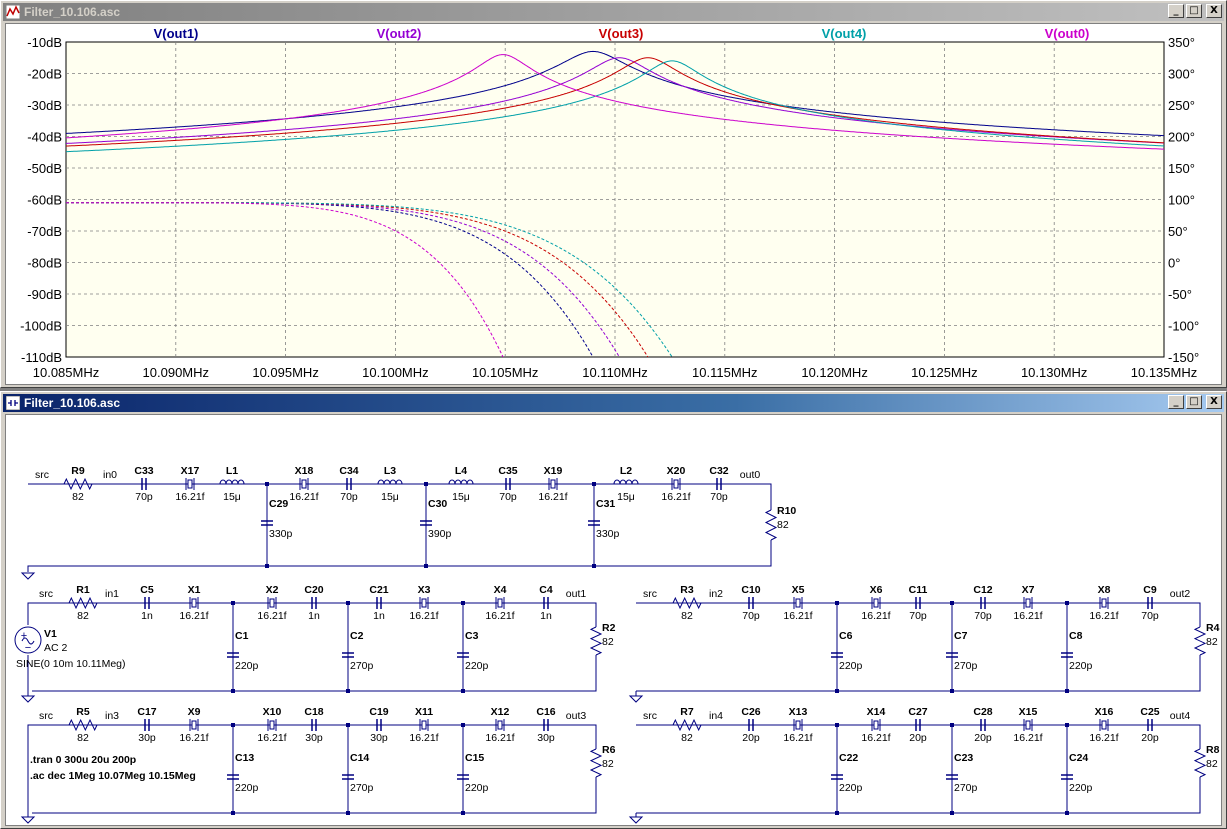  What do you see at coordinates (676, 471) in the screenshot?
I see `crystal-name: X20` at bounding box center [676, 471].